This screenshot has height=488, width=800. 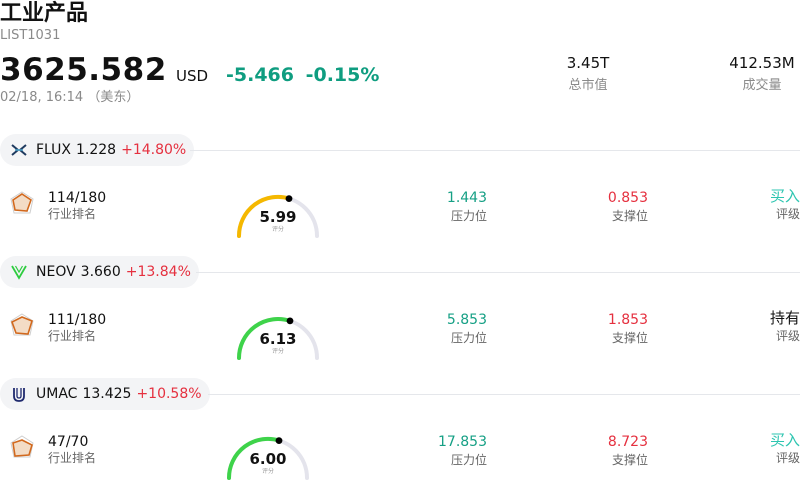 What do you see at coordinates (19, 272) in the screenshot?
I see `neov-logo-icon` at bounding box center [19, 272].